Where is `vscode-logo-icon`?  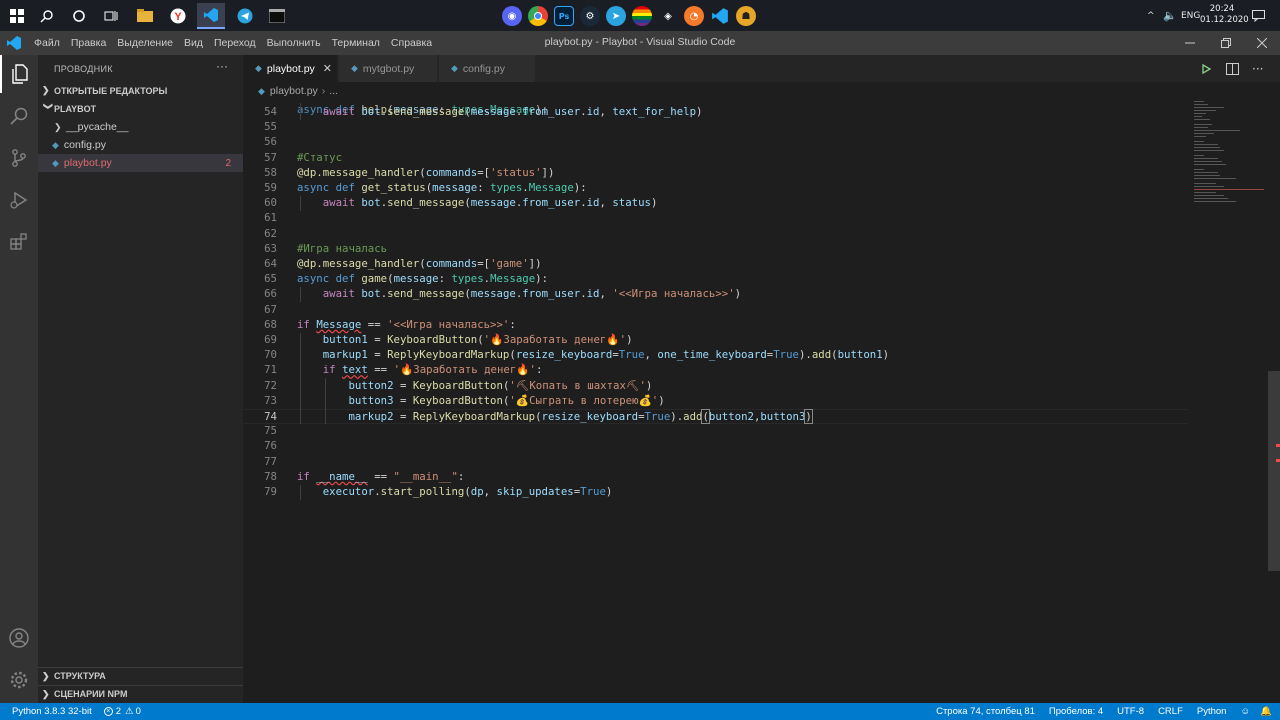
vscode-logo-icon is located at coordinates (14, 43).